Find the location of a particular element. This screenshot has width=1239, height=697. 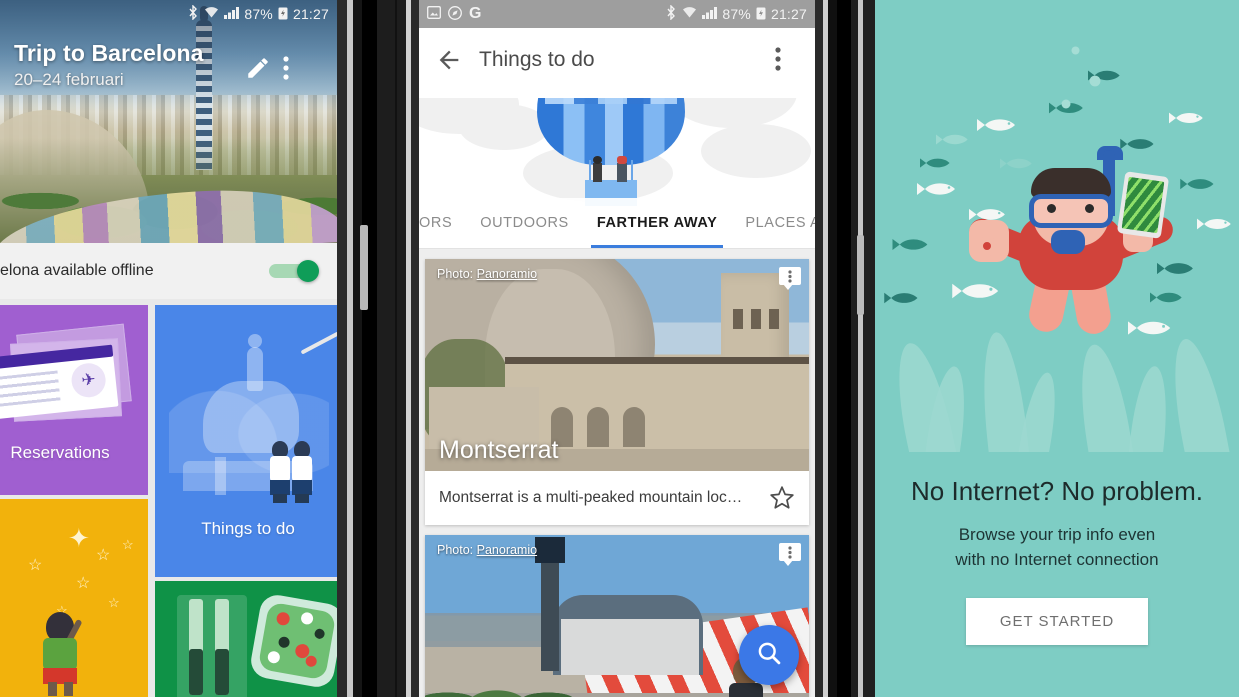

category-tab-bar: ORS OUTDOORS FARTHER AWAY PLACES A-Z is located at coordinates (617, 223).